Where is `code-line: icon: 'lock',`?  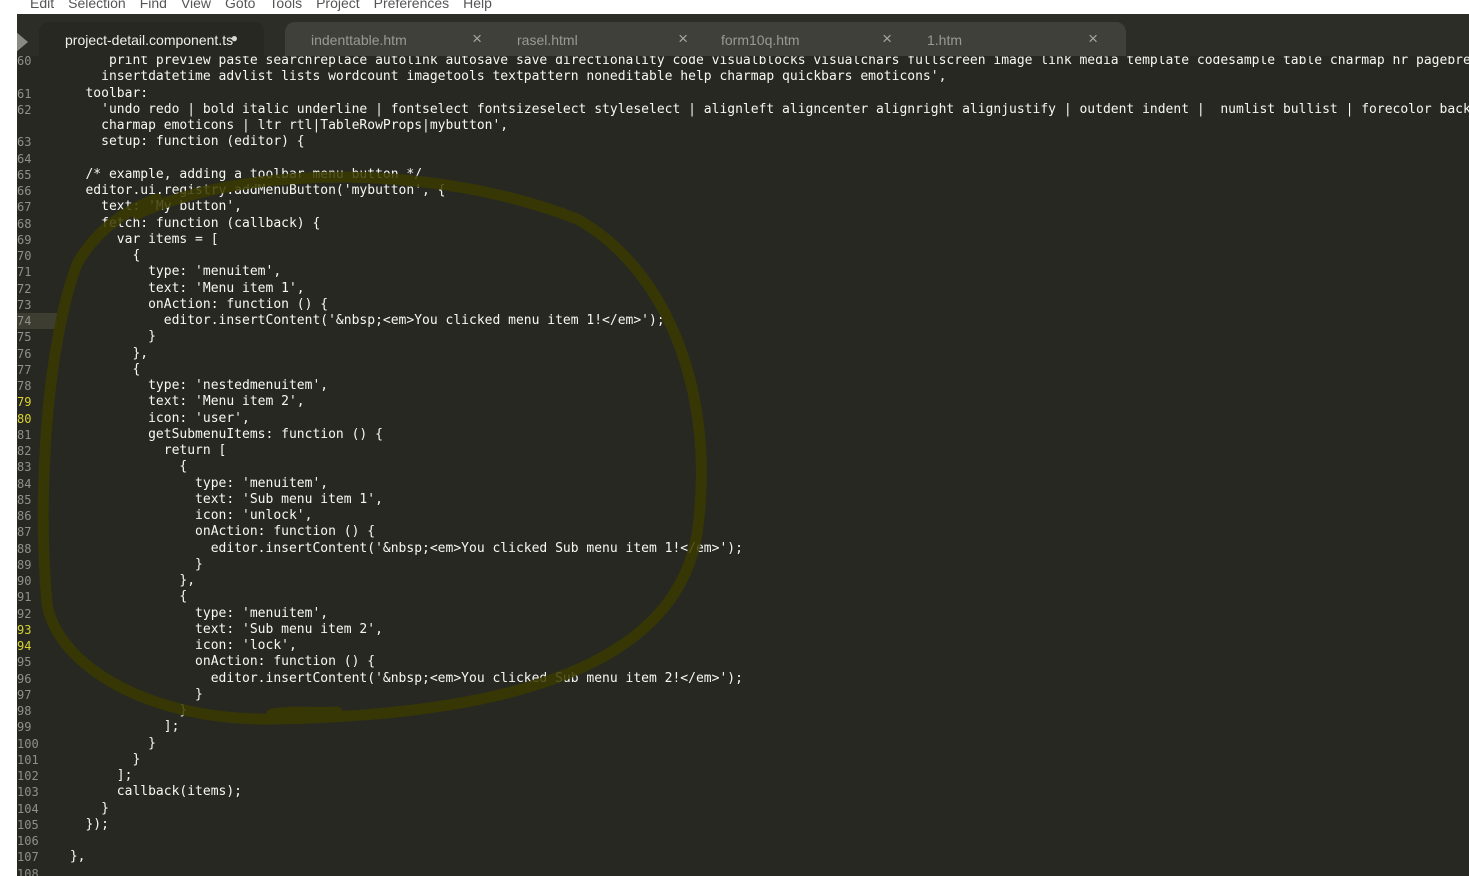
code-line: icon: 'lock', is located at coordinates (179, 646).